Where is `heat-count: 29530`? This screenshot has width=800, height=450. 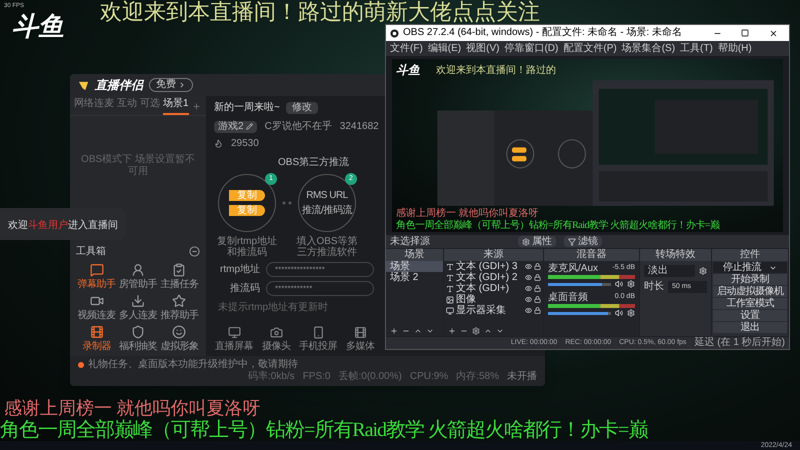 heat-count: 29530 is located at coordinates (245, 144).